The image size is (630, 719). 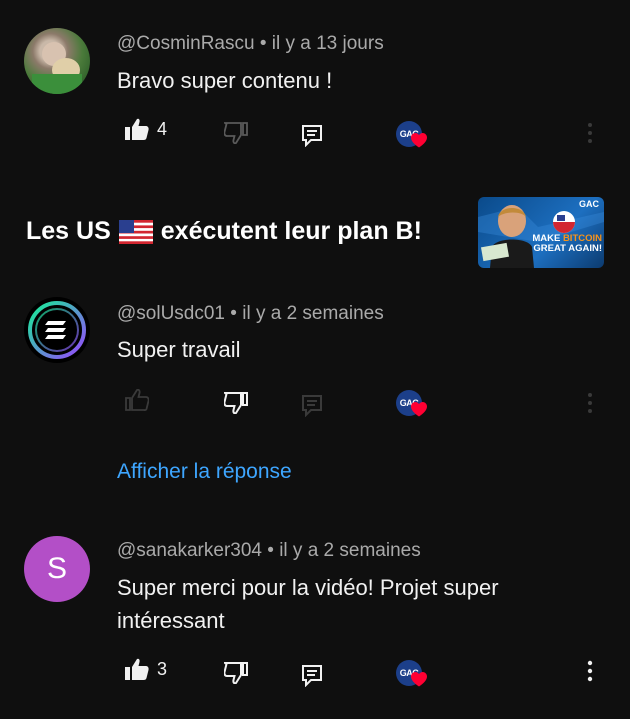 I want to click on comment-actions: GAC, so click(x=315, y=404).